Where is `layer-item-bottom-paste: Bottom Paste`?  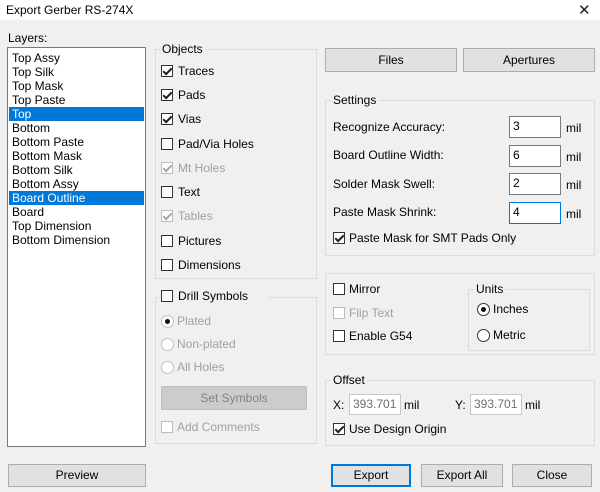 layer-item-bottom-paste: Bottom Paste is located at coordinates (76, 142).